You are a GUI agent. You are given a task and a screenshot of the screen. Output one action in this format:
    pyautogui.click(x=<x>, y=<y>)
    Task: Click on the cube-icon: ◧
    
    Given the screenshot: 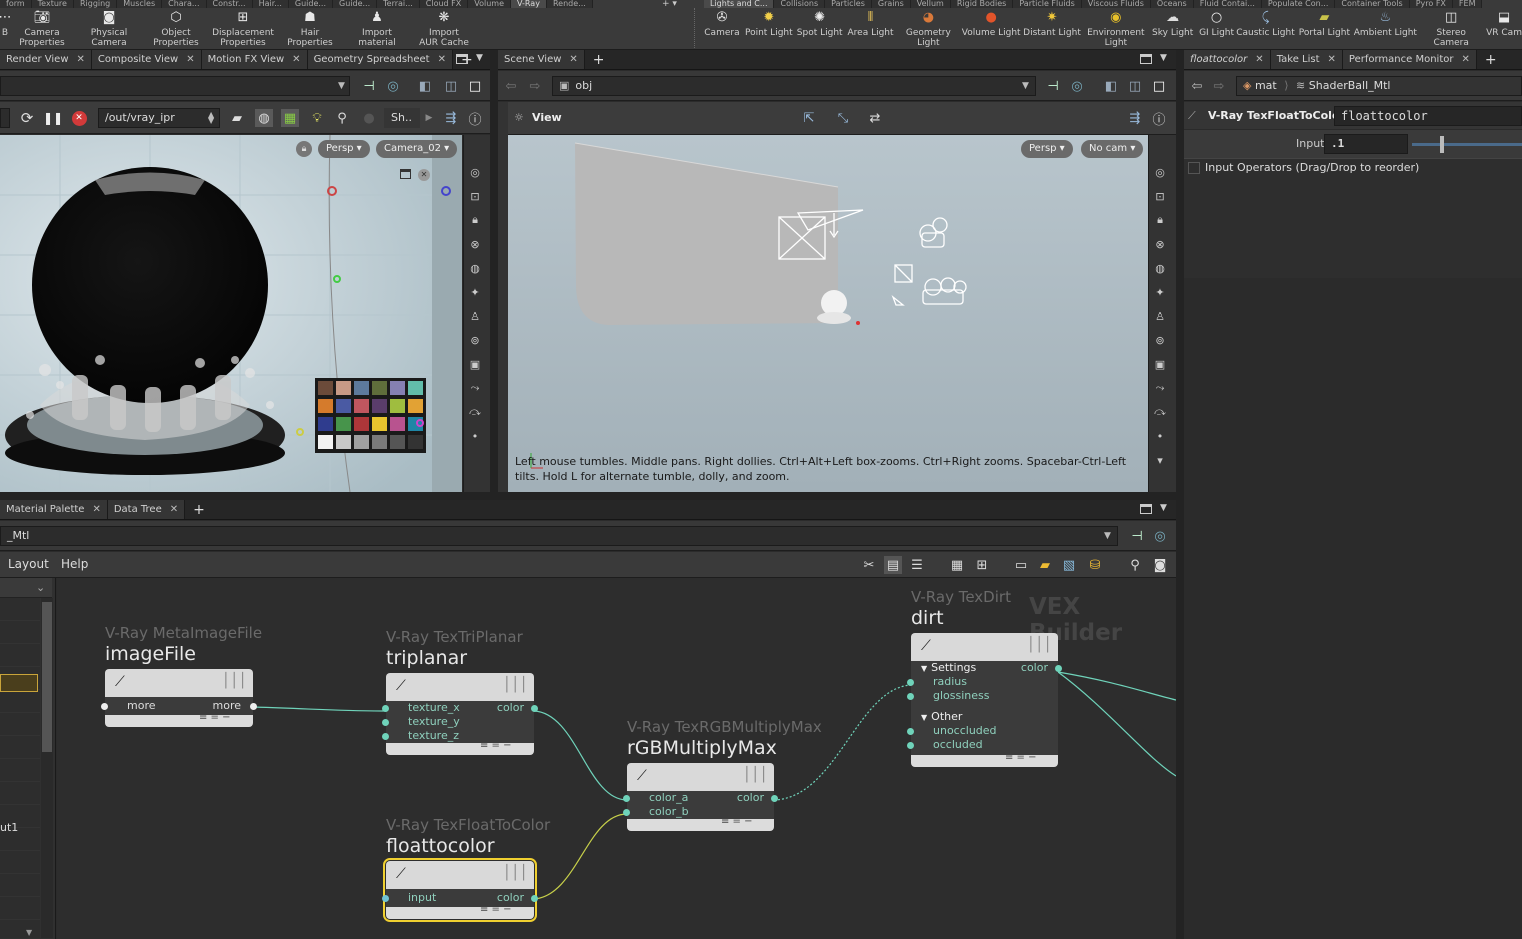 What is the action you would take?
    pyautogui.click(x=425, y=86)
    